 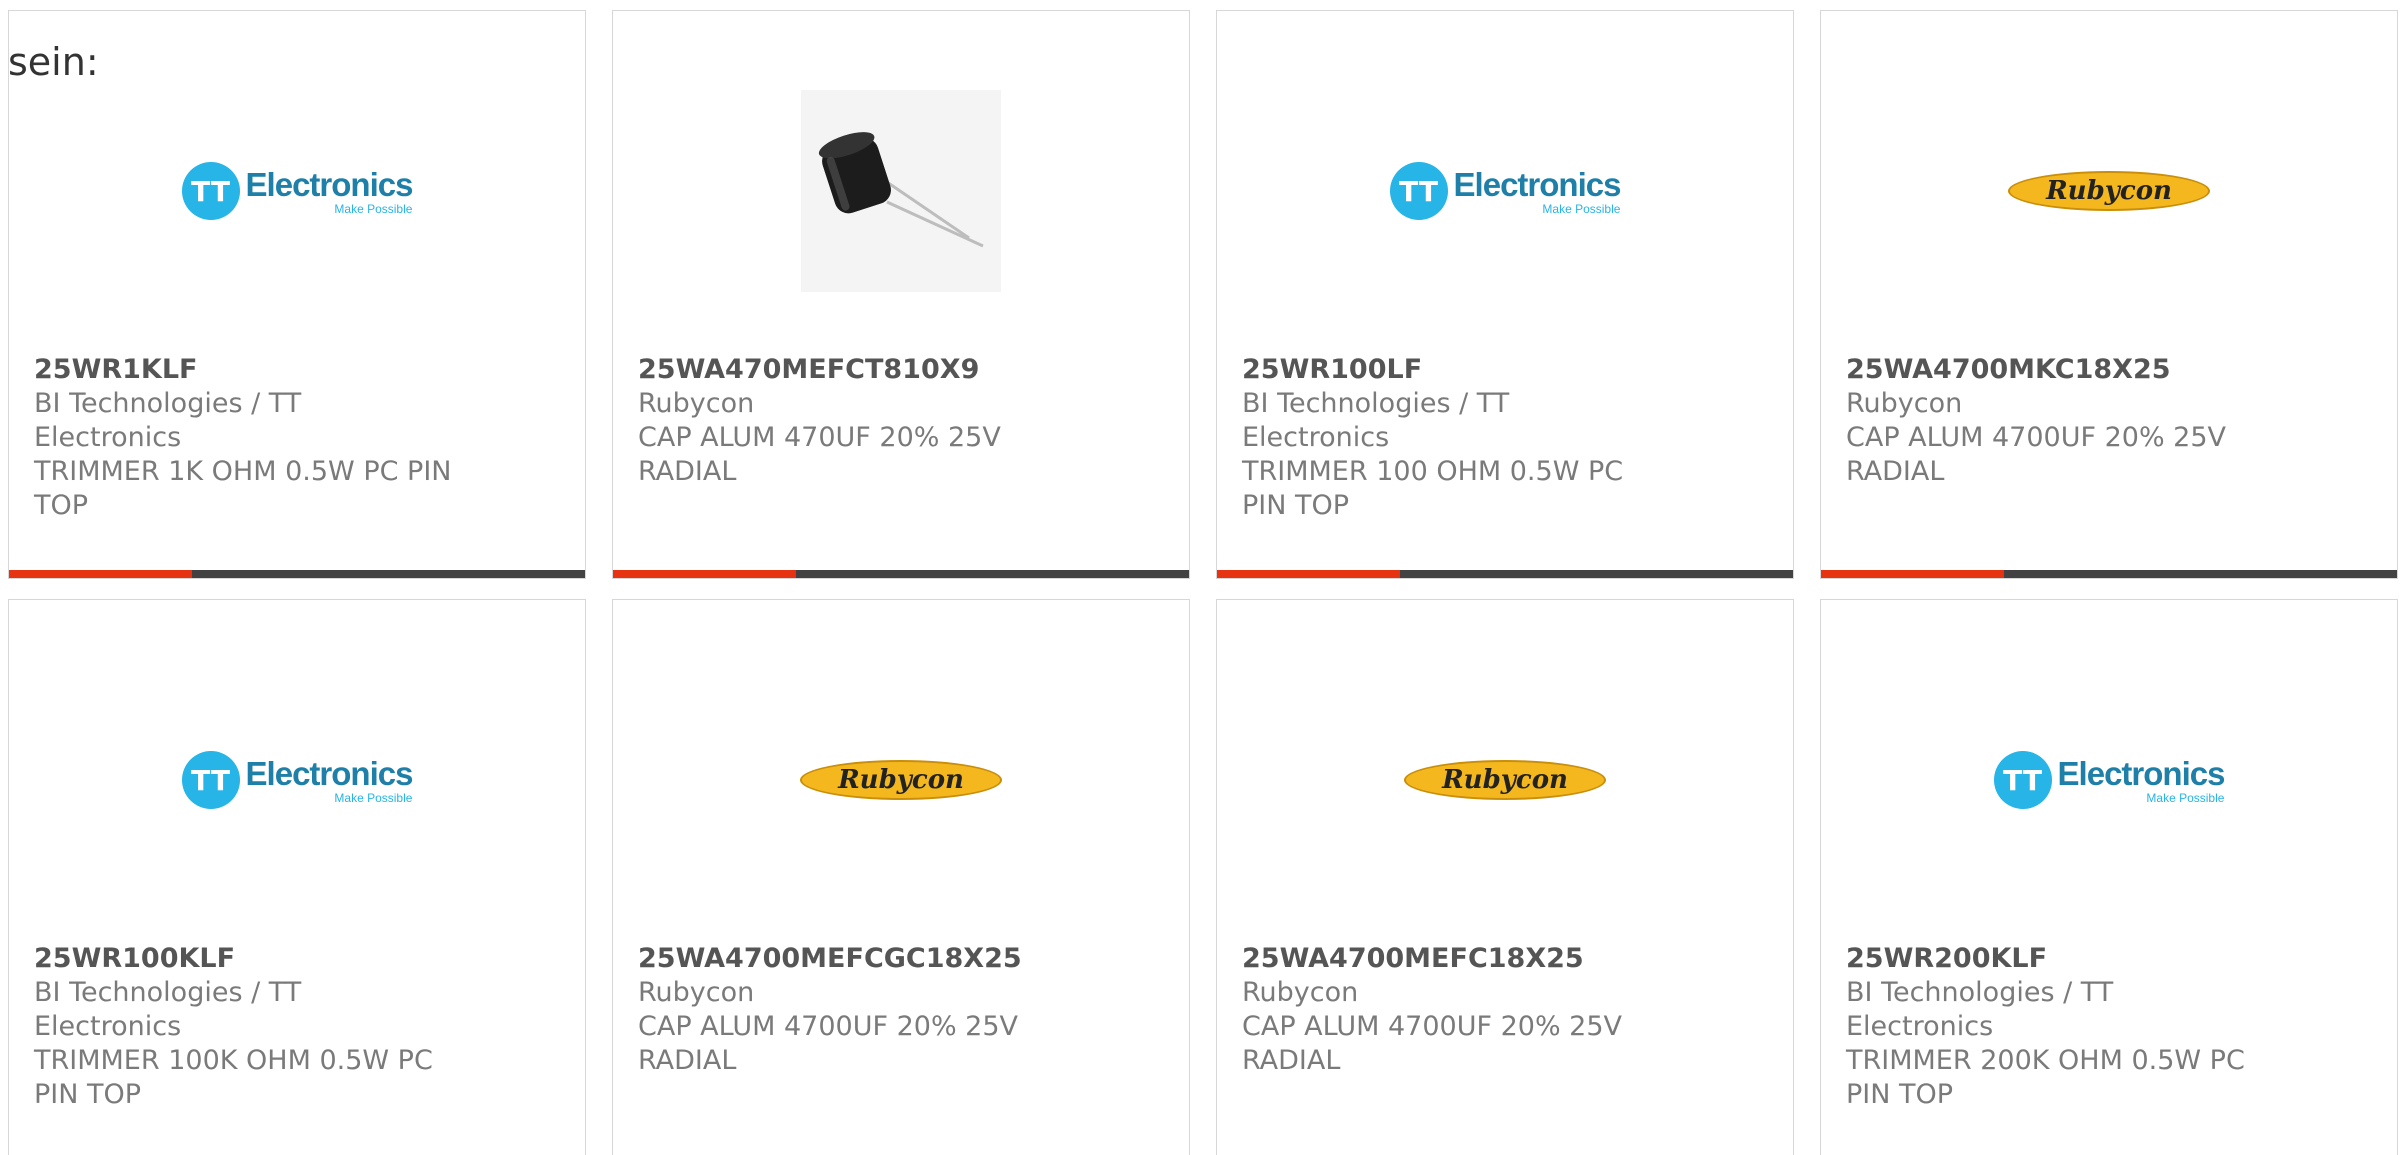 I want to click on part-number-link: 25WA4700MEFC18X25, so click(x=1452, y=959).